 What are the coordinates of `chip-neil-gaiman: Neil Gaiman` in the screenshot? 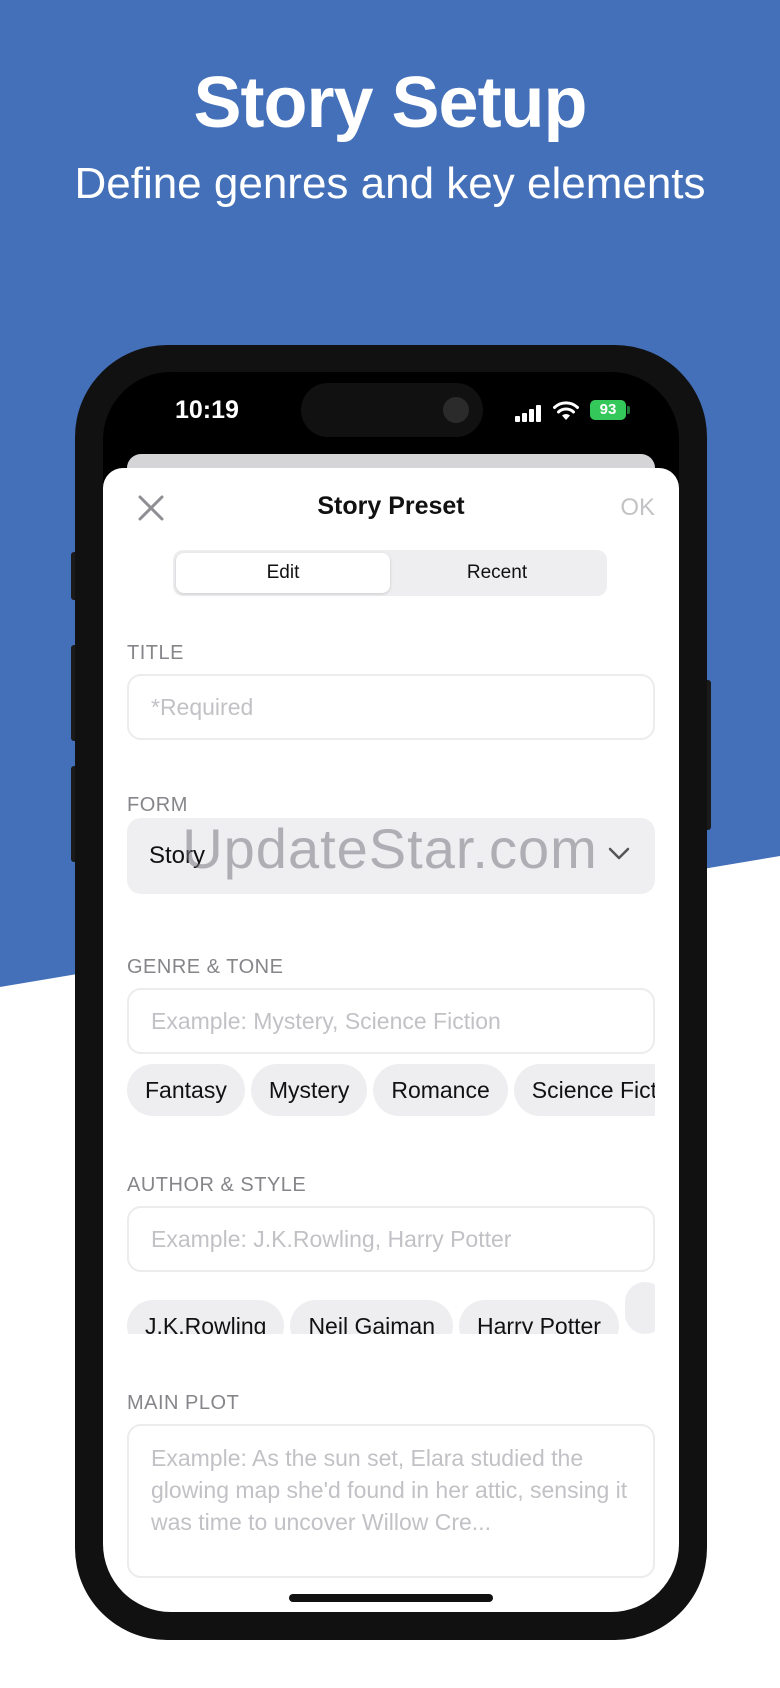 It's located at (371, 1317).